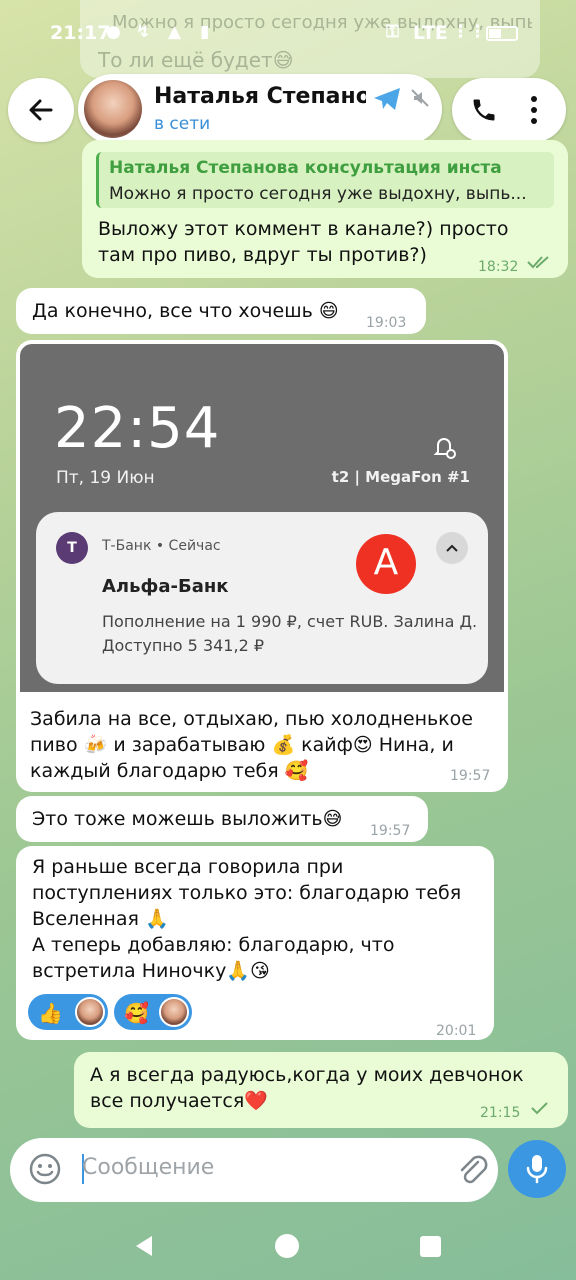 The width and height of the screenshot is (576, 1280). I want to click on battery-saver-icon: ▮, so click(205, 32).